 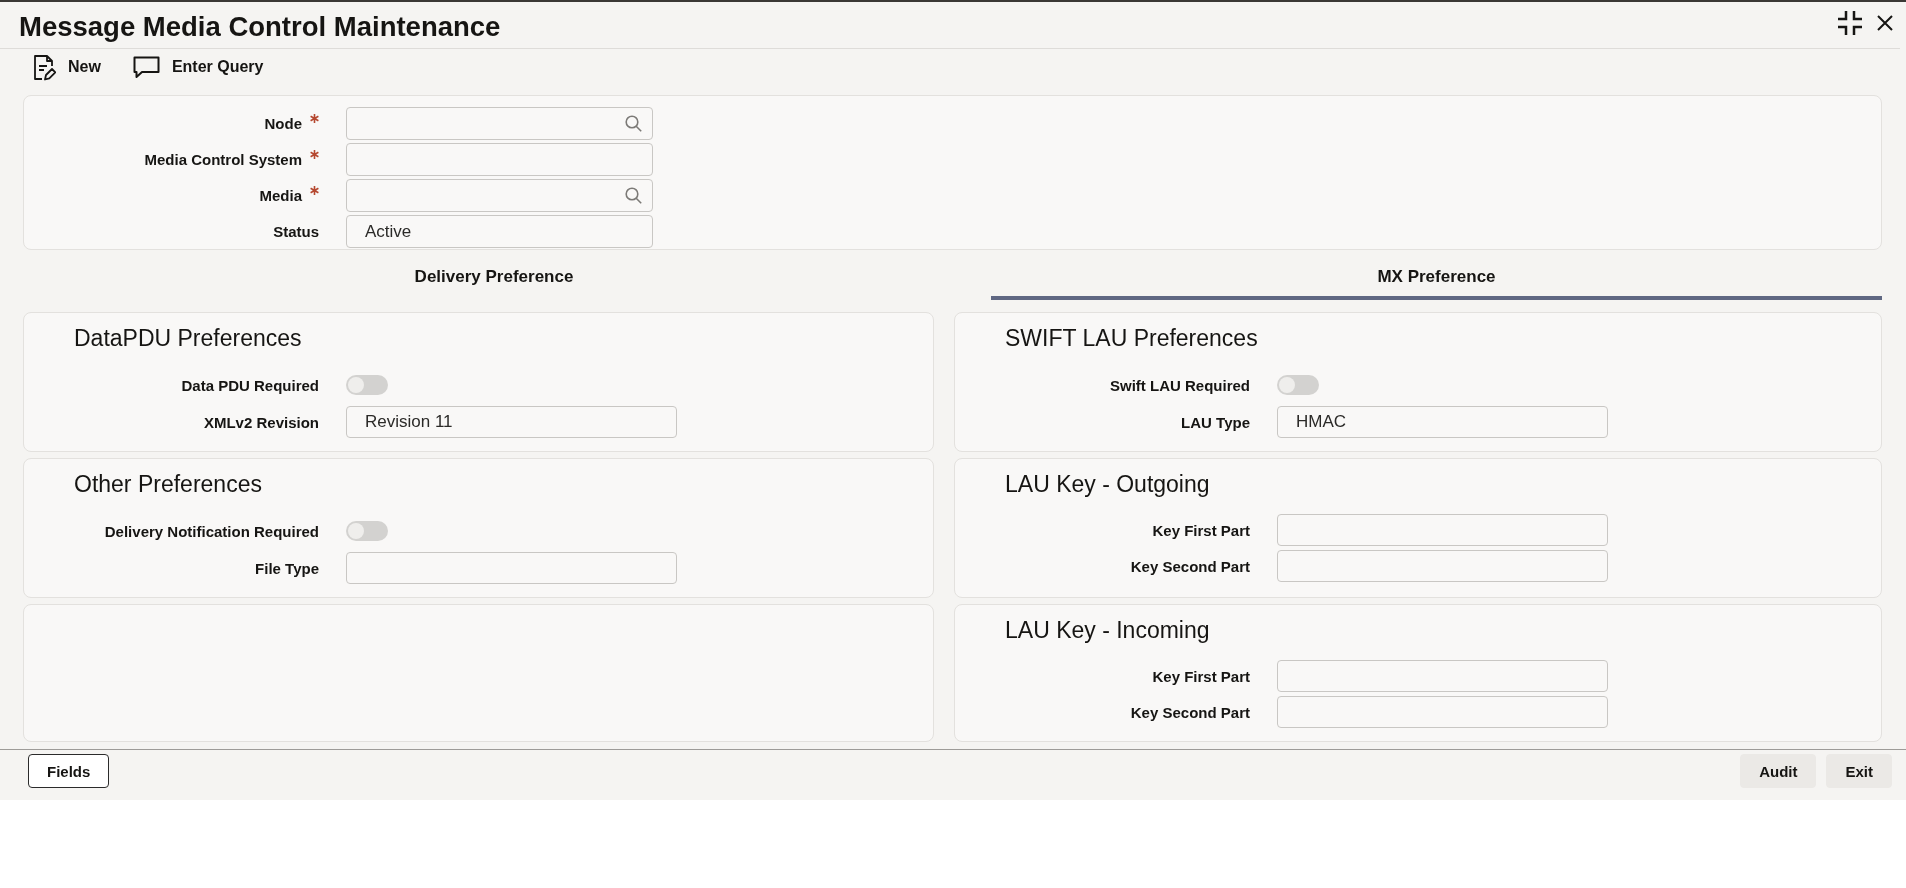 I want to click on field-label: LAU Type, so click(x=1215, y=422).